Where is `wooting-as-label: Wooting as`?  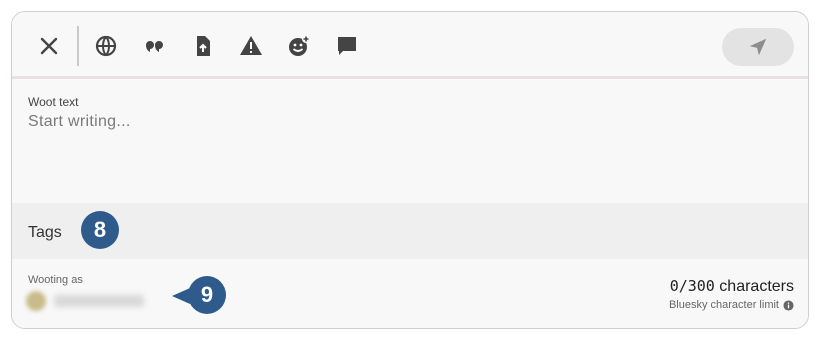
wooting-as-label: Wooting as is located at coordinates (55, 280).